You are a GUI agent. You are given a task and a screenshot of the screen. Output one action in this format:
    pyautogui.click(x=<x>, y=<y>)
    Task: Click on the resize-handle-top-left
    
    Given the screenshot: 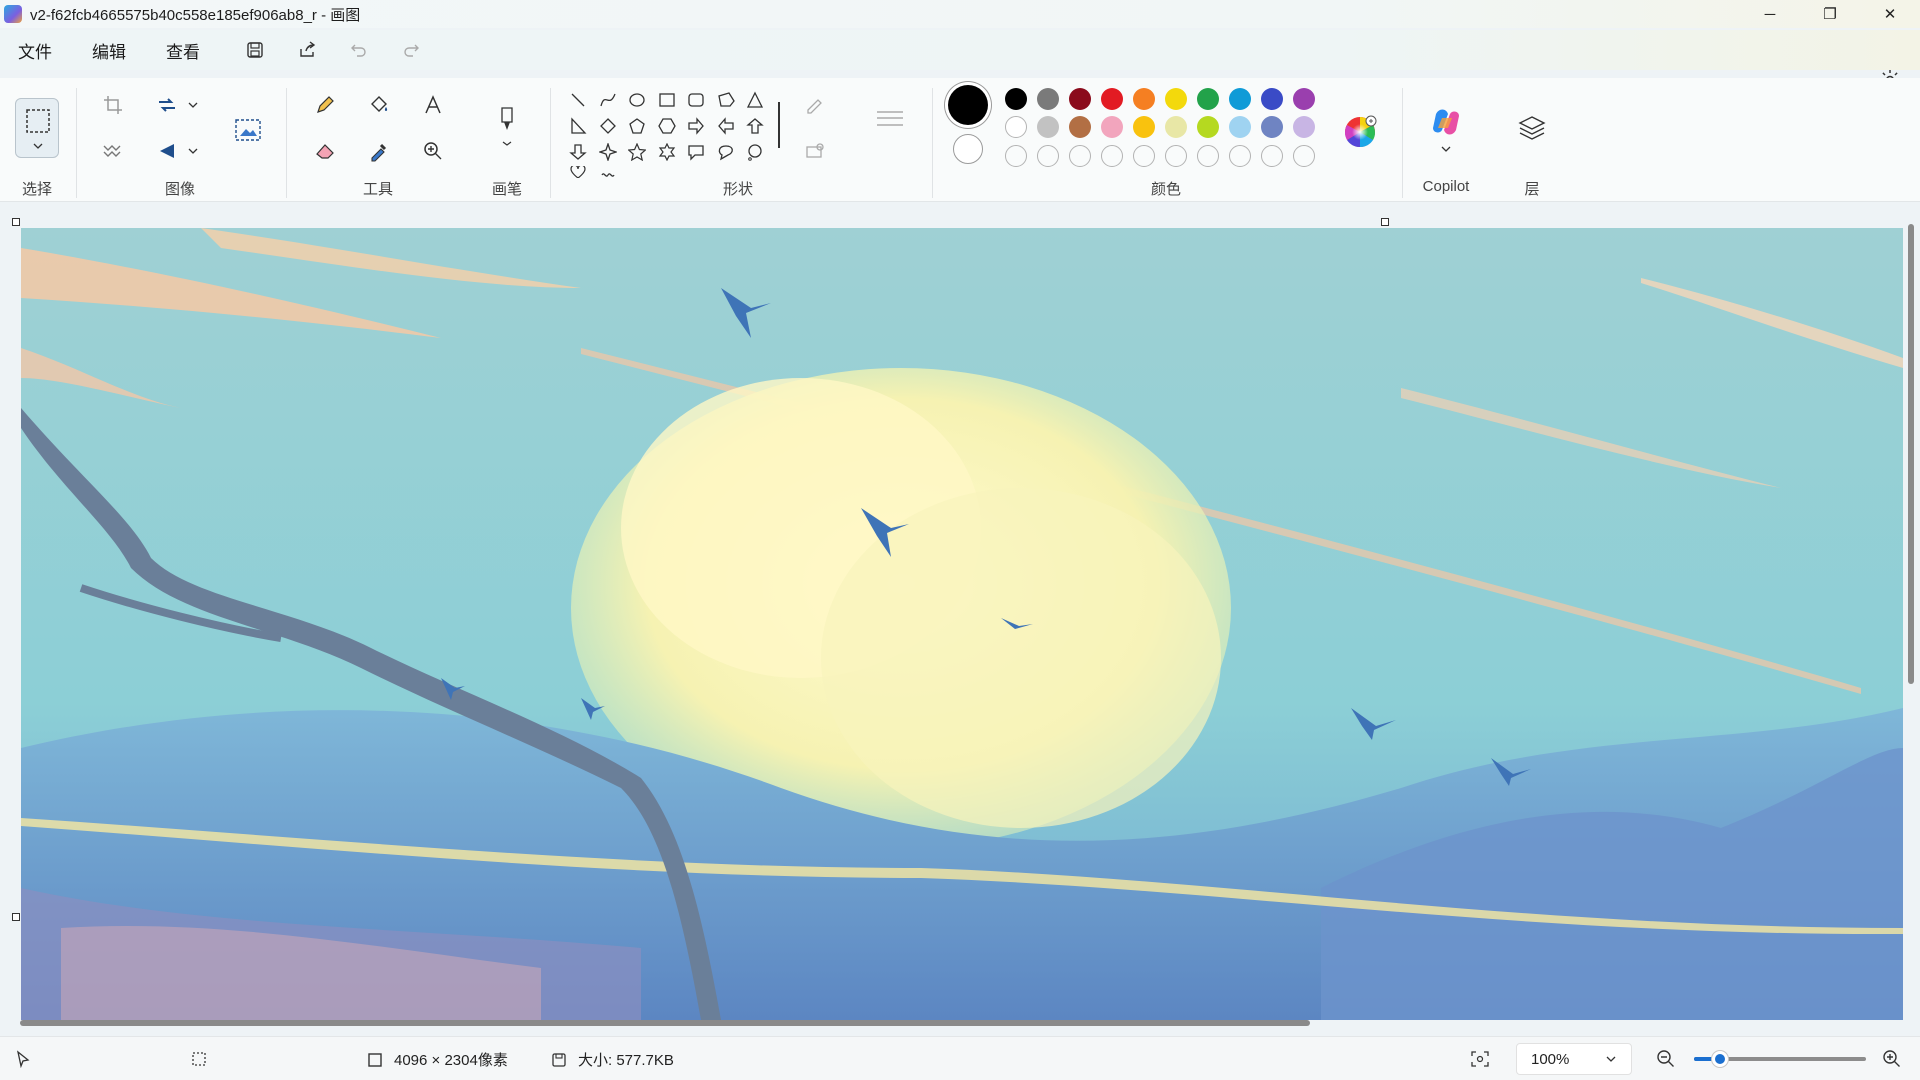 What is the action you would take?
    pyautogui.click(x=16, y=222)
    